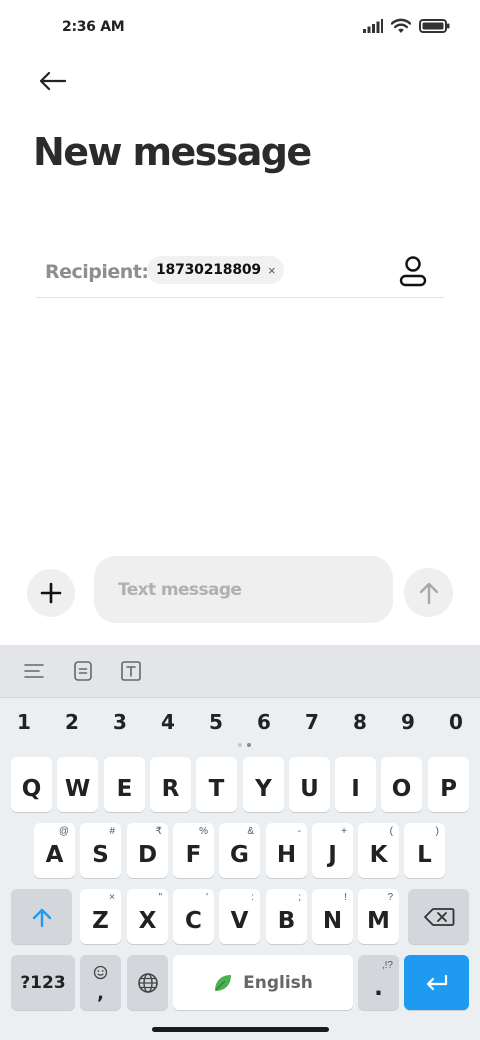 Image resolution: width=480 pixels, height=1040 pixels. I want to click on key-p: P, so click(448, 784).